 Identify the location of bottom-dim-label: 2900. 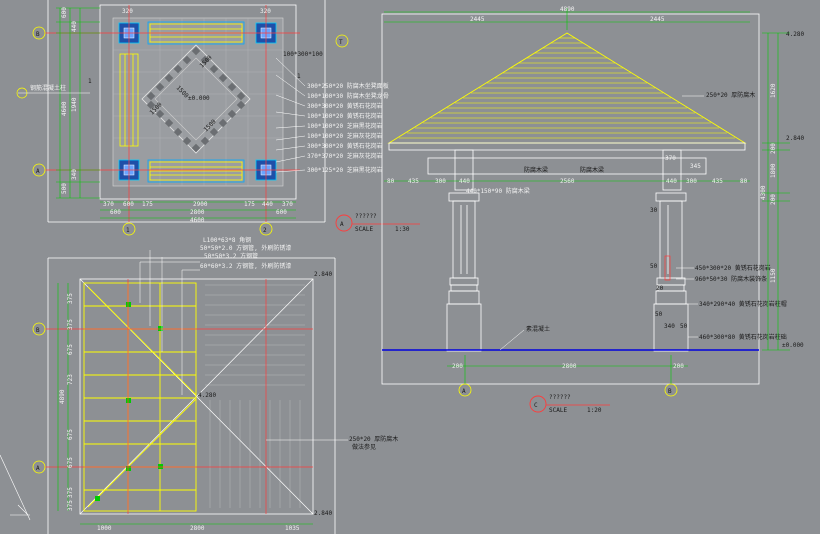
(200, 204).